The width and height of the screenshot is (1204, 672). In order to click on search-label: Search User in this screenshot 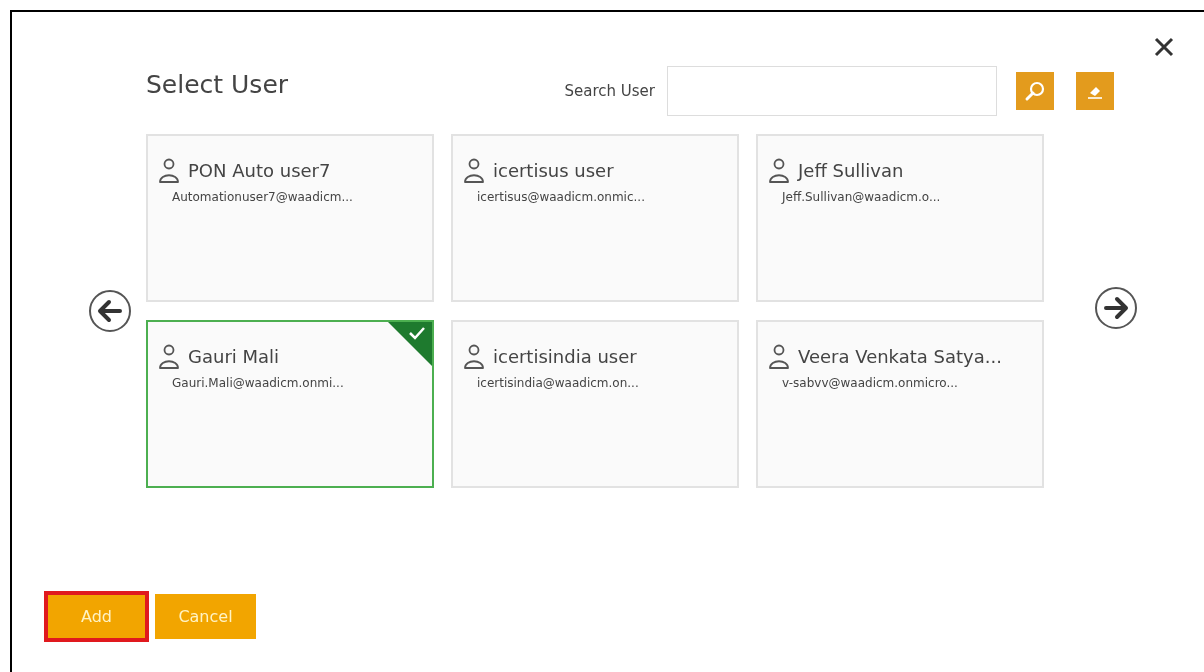, I will do `click(609, 91)`.